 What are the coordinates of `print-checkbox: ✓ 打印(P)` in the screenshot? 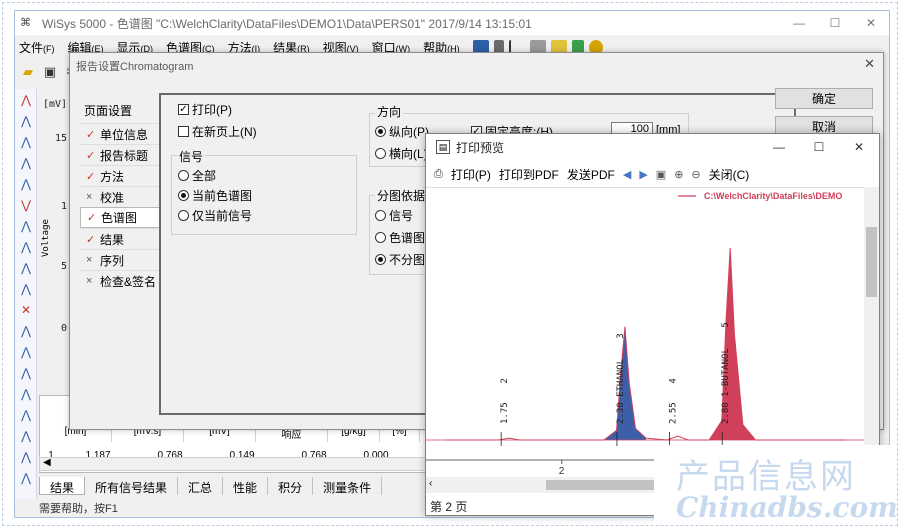 It's located at (205, 109).